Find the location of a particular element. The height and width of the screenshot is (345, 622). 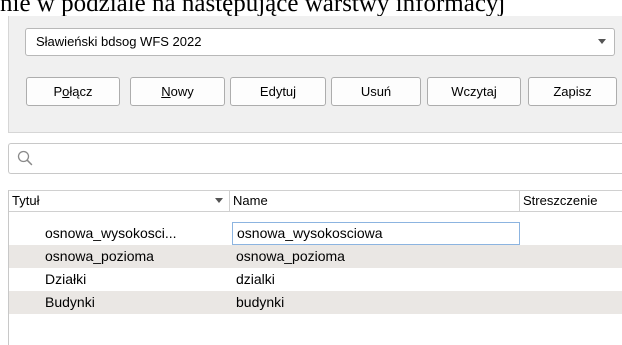

save-button: Zapisz is located at coordinates (572, 91).